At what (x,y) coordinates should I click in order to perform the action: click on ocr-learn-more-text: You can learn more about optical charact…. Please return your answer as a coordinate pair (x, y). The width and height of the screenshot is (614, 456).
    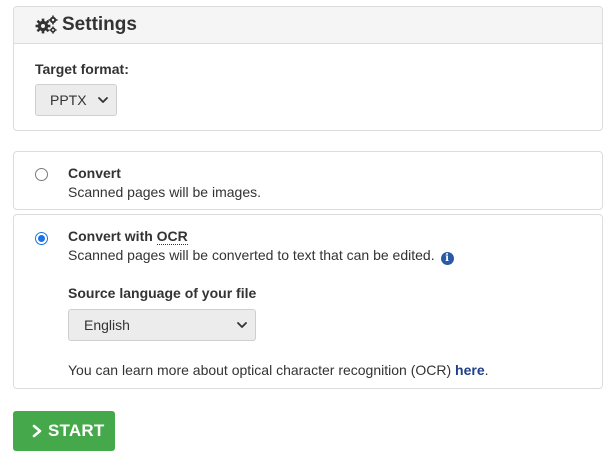
    Looking at the image, I should click on (262, 370).